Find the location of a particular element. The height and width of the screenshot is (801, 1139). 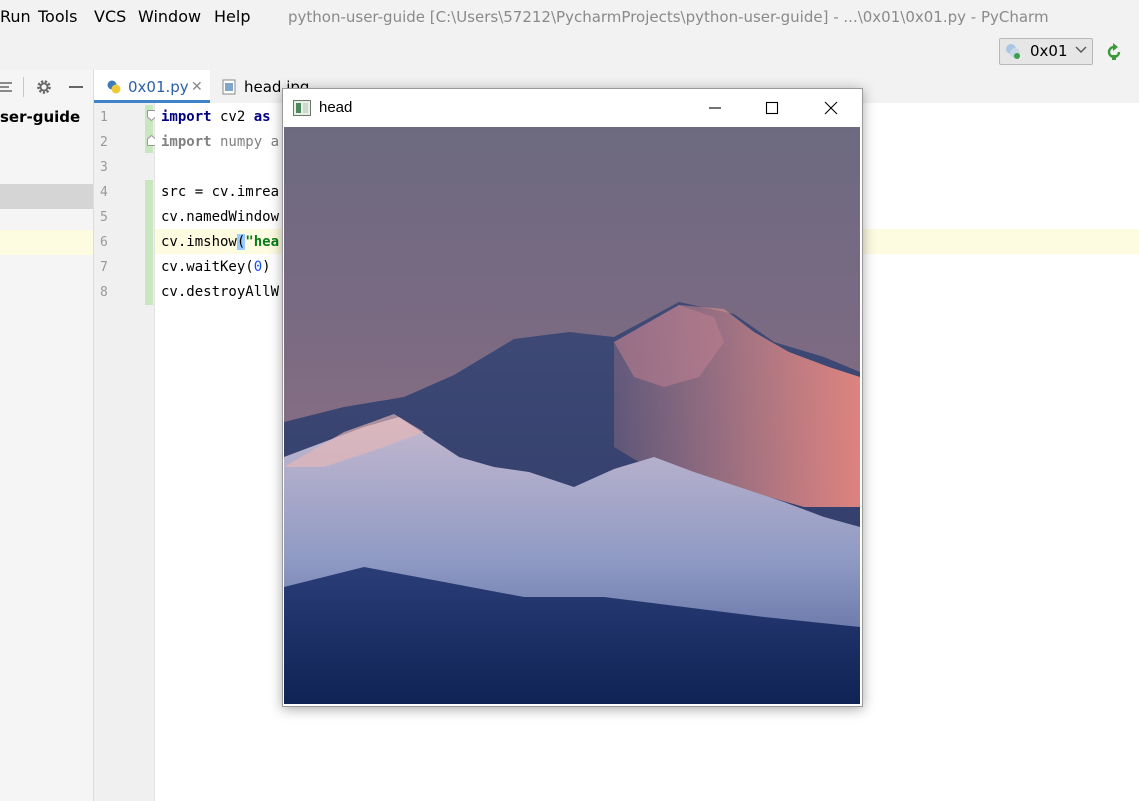

code-line-5: cv.namedWindow is located at coordinates (220, 217).